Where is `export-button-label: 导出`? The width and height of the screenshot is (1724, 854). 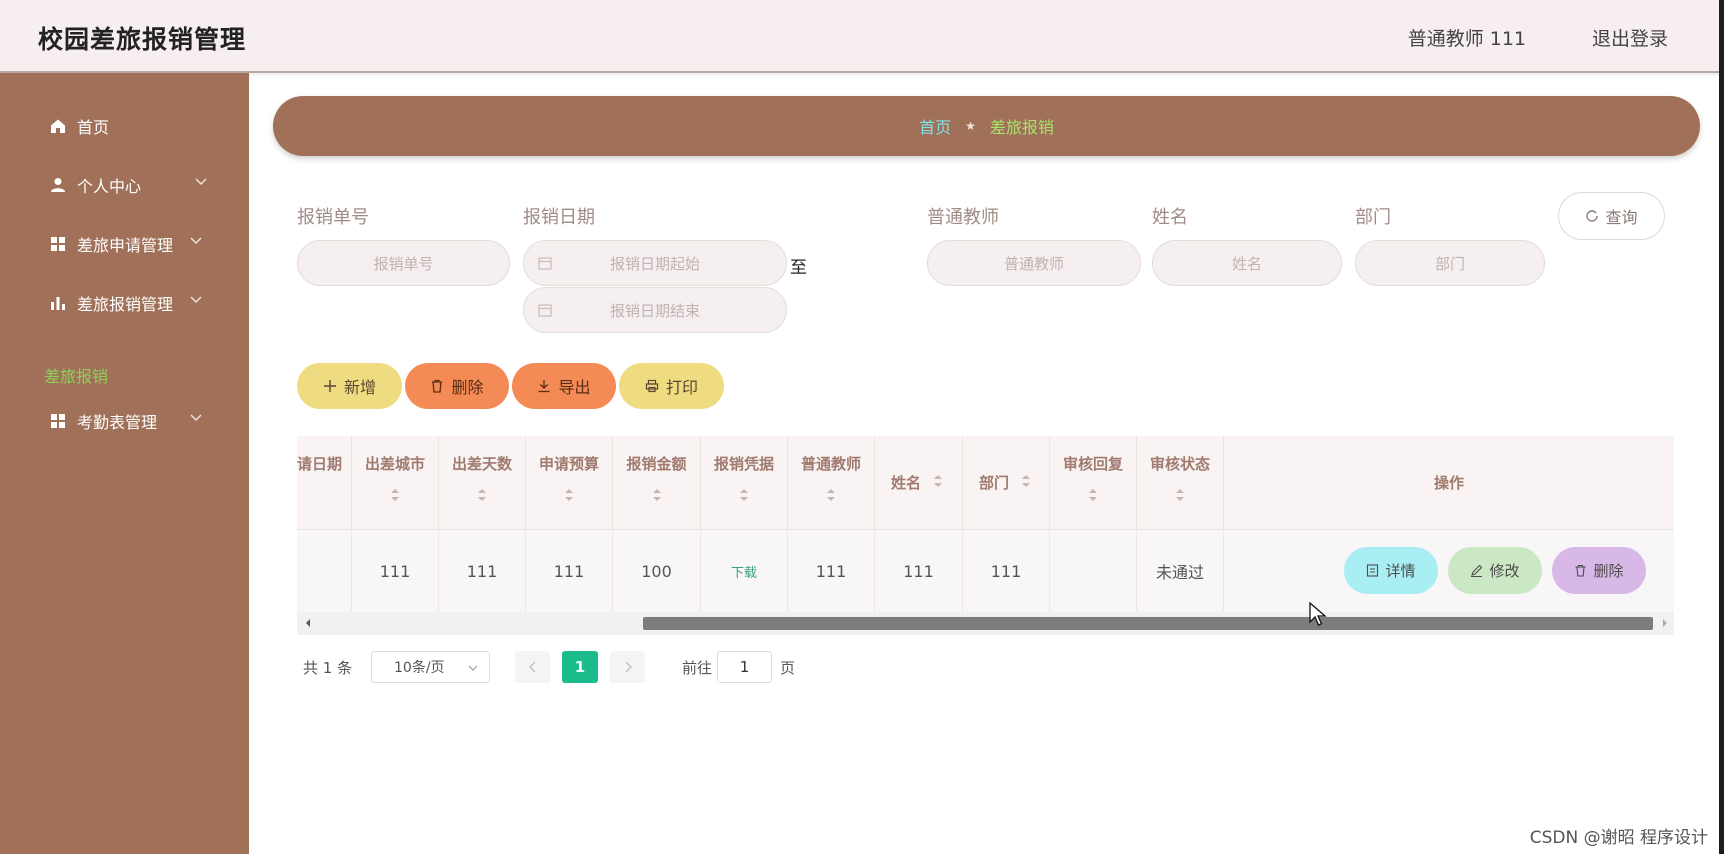
export-button-label: 导出 is located at coordinates (574, 387).